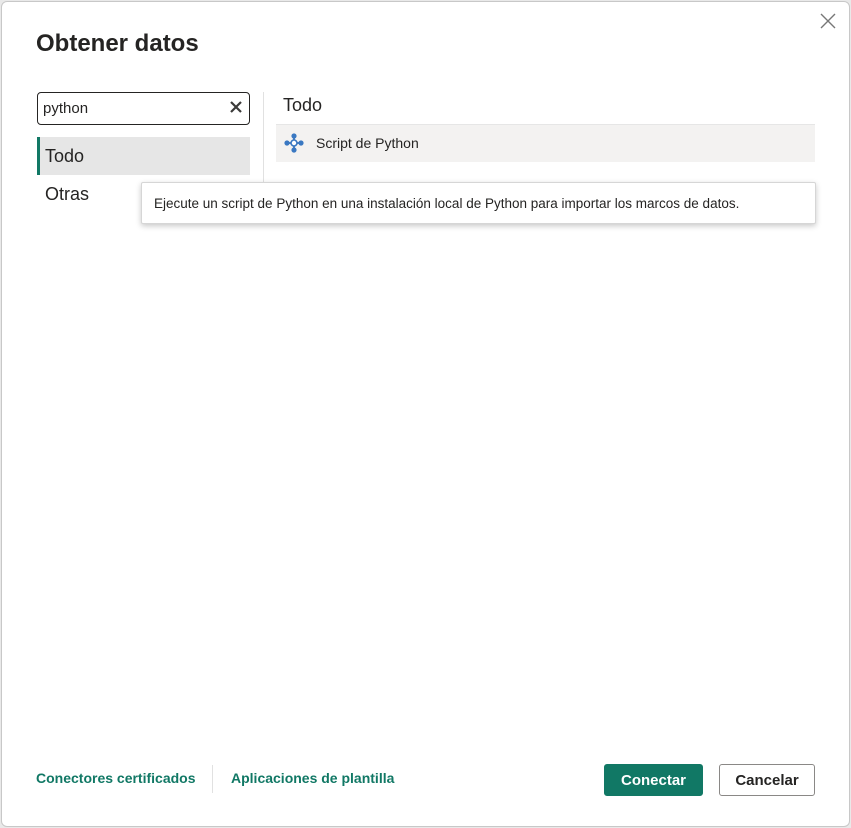 Image resolution: width=851 pixels, height=828 pixels. I want to click on clear-search-button, so click(236, 107).